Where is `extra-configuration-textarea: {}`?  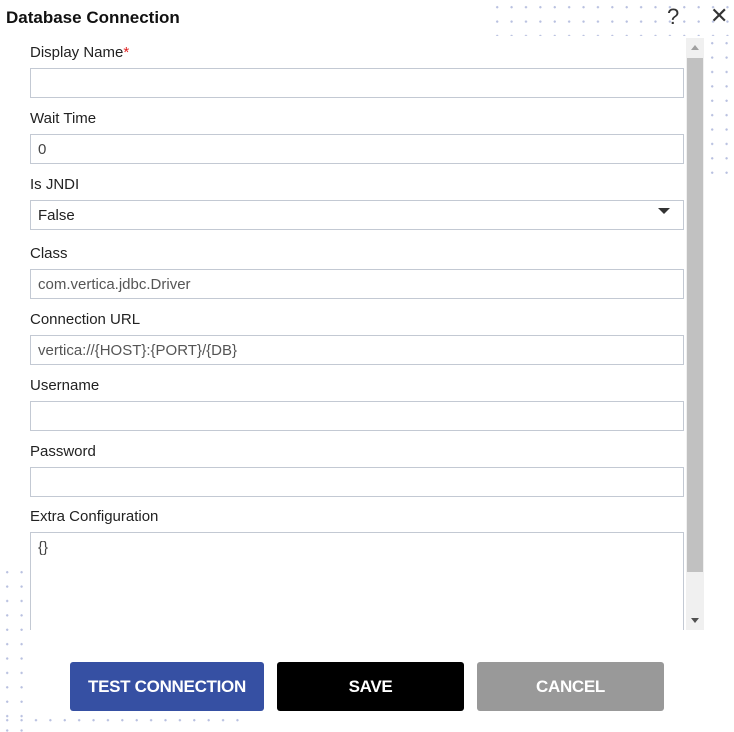
extra-configuration-textarea: {} is located at coordinates (357, 581).